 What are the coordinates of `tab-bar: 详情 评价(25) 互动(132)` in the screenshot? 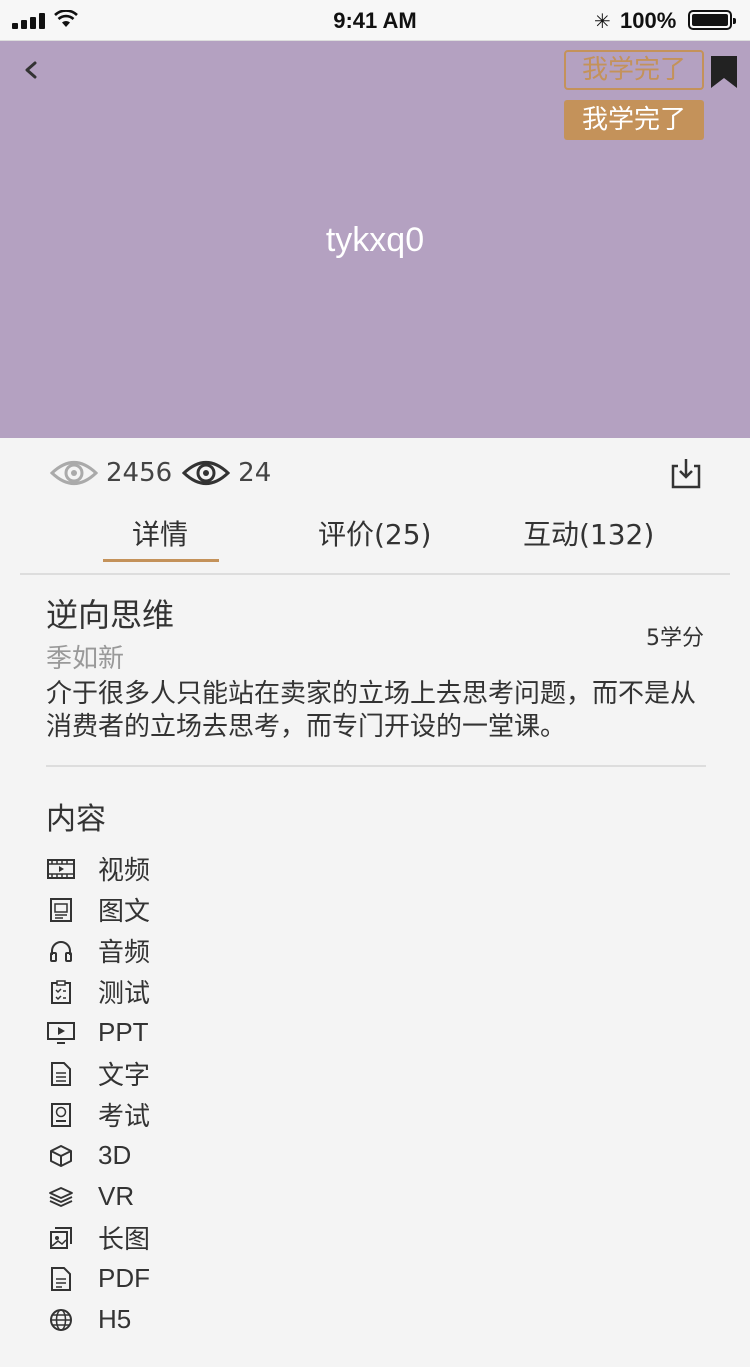 It's located at (375, 540).